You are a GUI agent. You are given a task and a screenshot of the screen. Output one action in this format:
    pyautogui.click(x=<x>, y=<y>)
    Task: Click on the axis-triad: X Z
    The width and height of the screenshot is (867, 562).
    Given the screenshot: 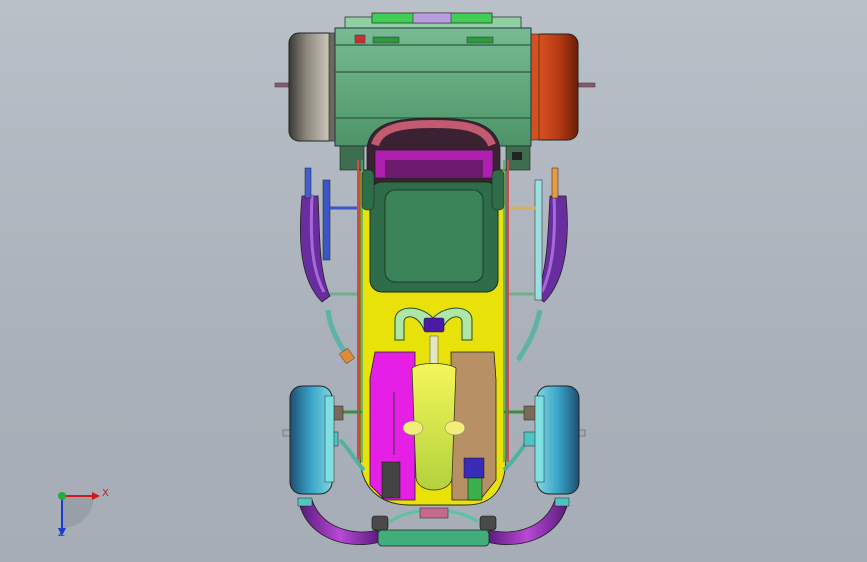 What is the action you would take?
    pyautogui.click(x=79, y=513)
    